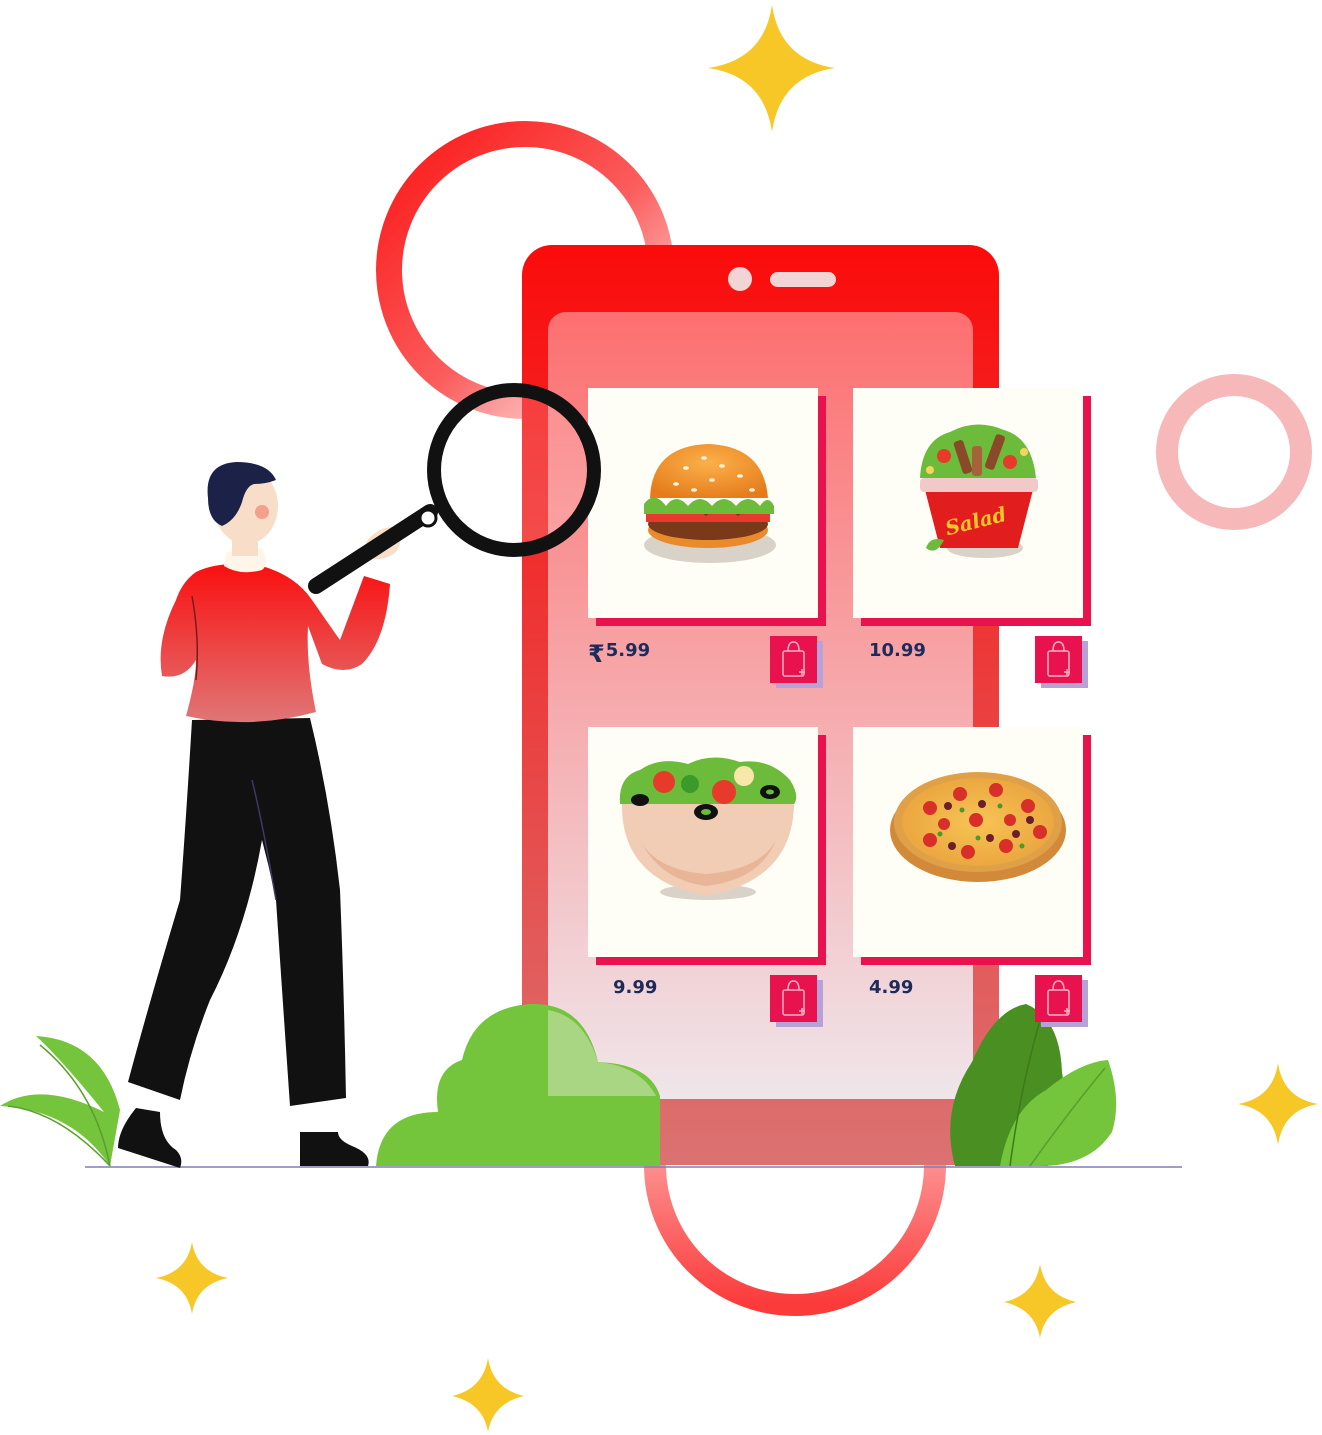 Image resolution: width=1322 pixels, height=1435 pixels. Describe the element at coordinates (740, 279) in the screenshot. I see `phone-camera` at that location.